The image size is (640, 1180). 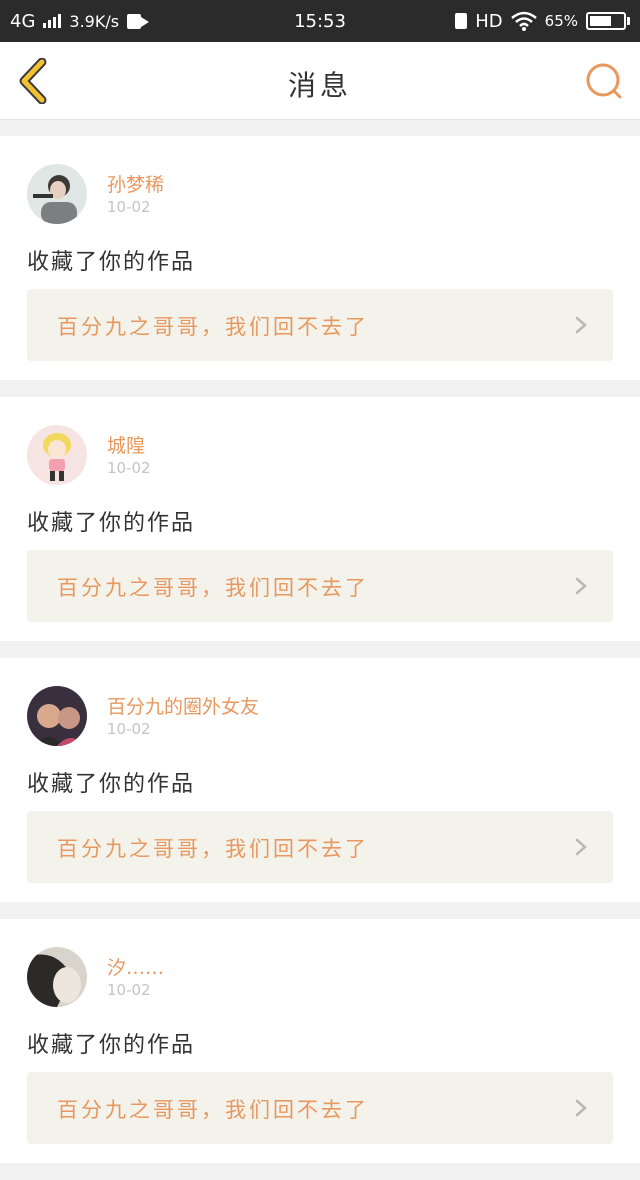 What do you see at coordinates (135, 183) in the screenshot?
I see `username: 孙梦稀` at bounding box center [135, 183].